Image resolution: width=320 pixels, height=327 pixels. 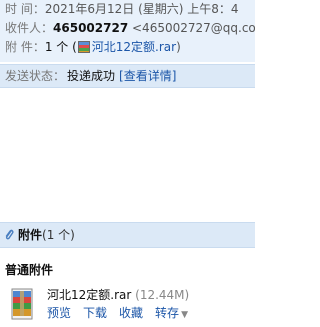 I want to click on time-label: 时 间：, so click(x=25, y=9).